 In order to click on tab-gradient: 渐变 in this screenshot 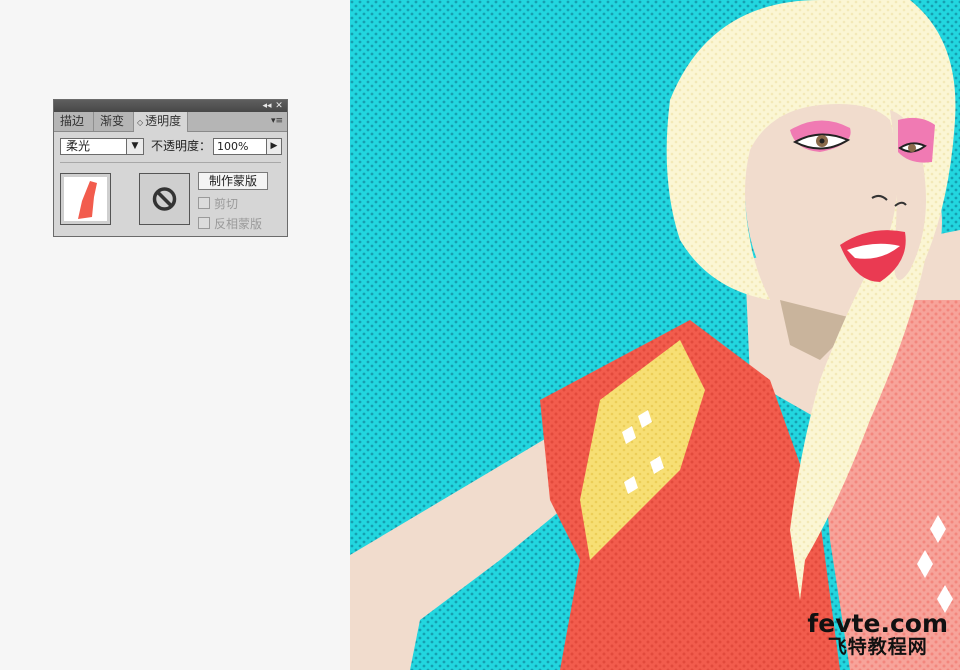, I will do `click(114, 121)`.